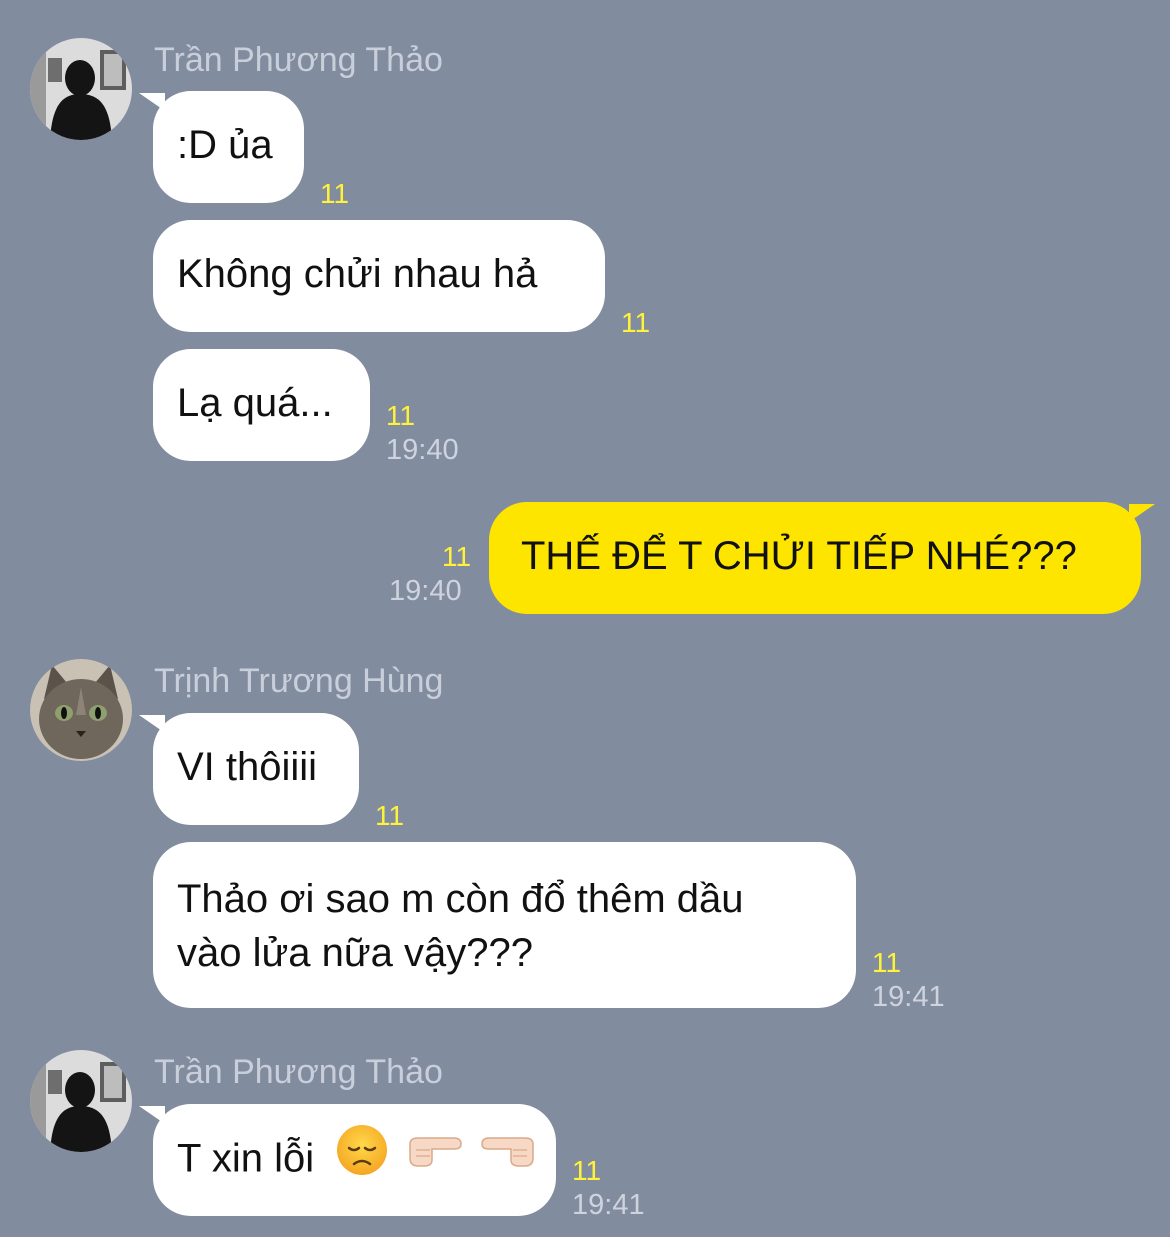 Image resolution: width=1170 pixels, height=1237 pixels. I want to click on message-text-line: vào lửa nữa vậy???, so click(355, 953).